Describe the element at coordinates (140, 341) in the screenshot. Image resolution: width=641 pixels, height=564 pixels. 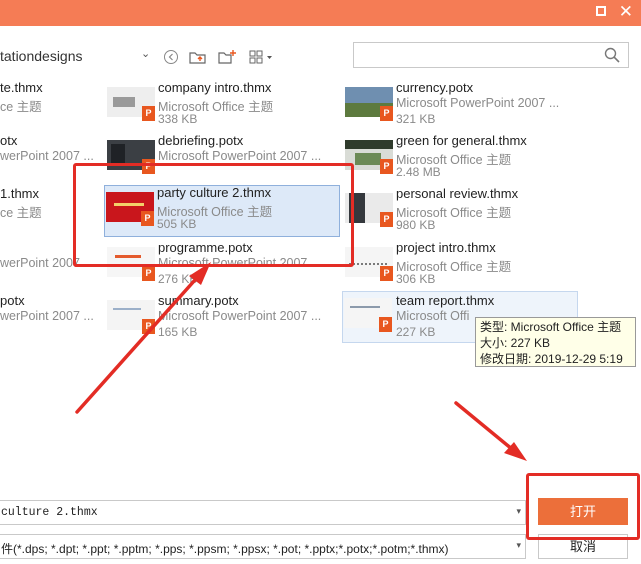
I see `annotation-arrow-to-file` at that location.